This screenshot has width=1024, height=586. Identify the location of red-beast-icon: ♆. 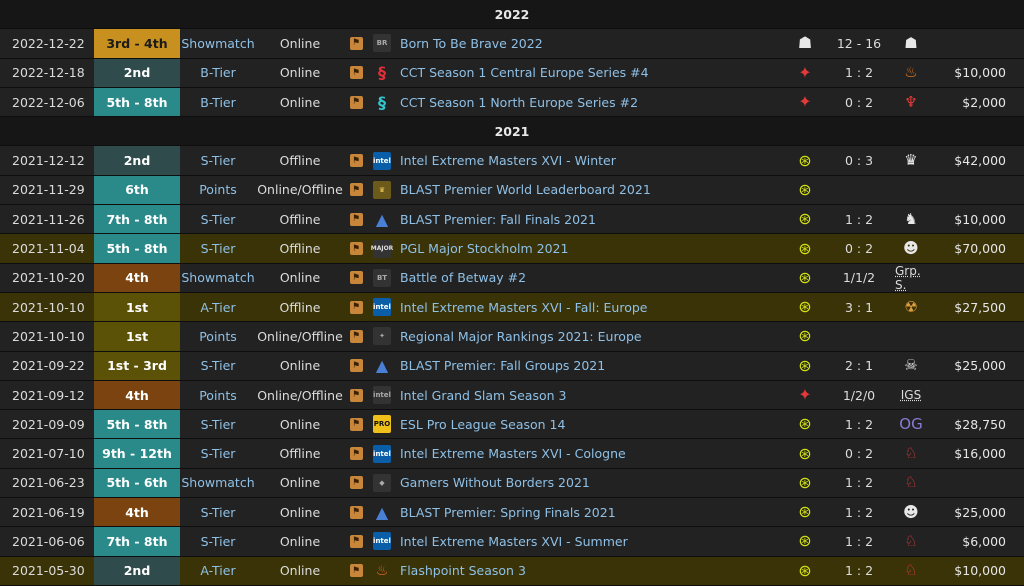
(910, 102).